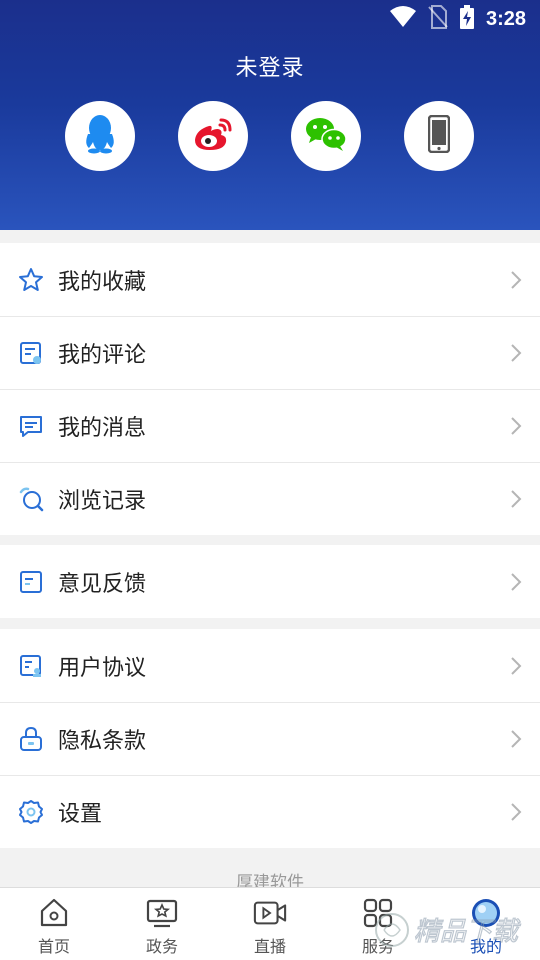 The height and width of the screenshot is (960, 540). Describe the element at coordinates (80, 814) in the screenshot. I see `menu-item-label: 设置` at that location.